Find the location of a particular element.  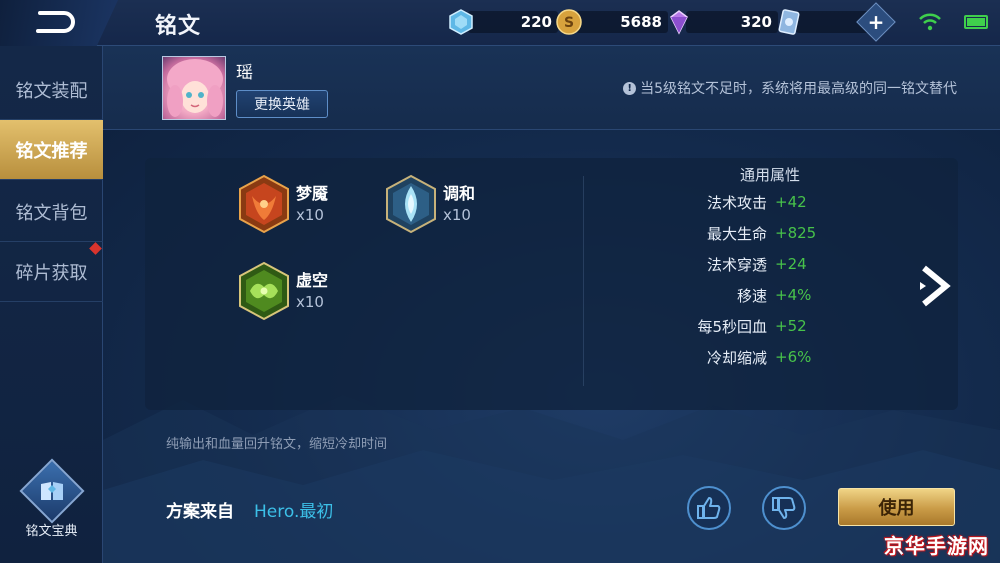

next-page-arrow-icon is located at coordinates (935, 286).